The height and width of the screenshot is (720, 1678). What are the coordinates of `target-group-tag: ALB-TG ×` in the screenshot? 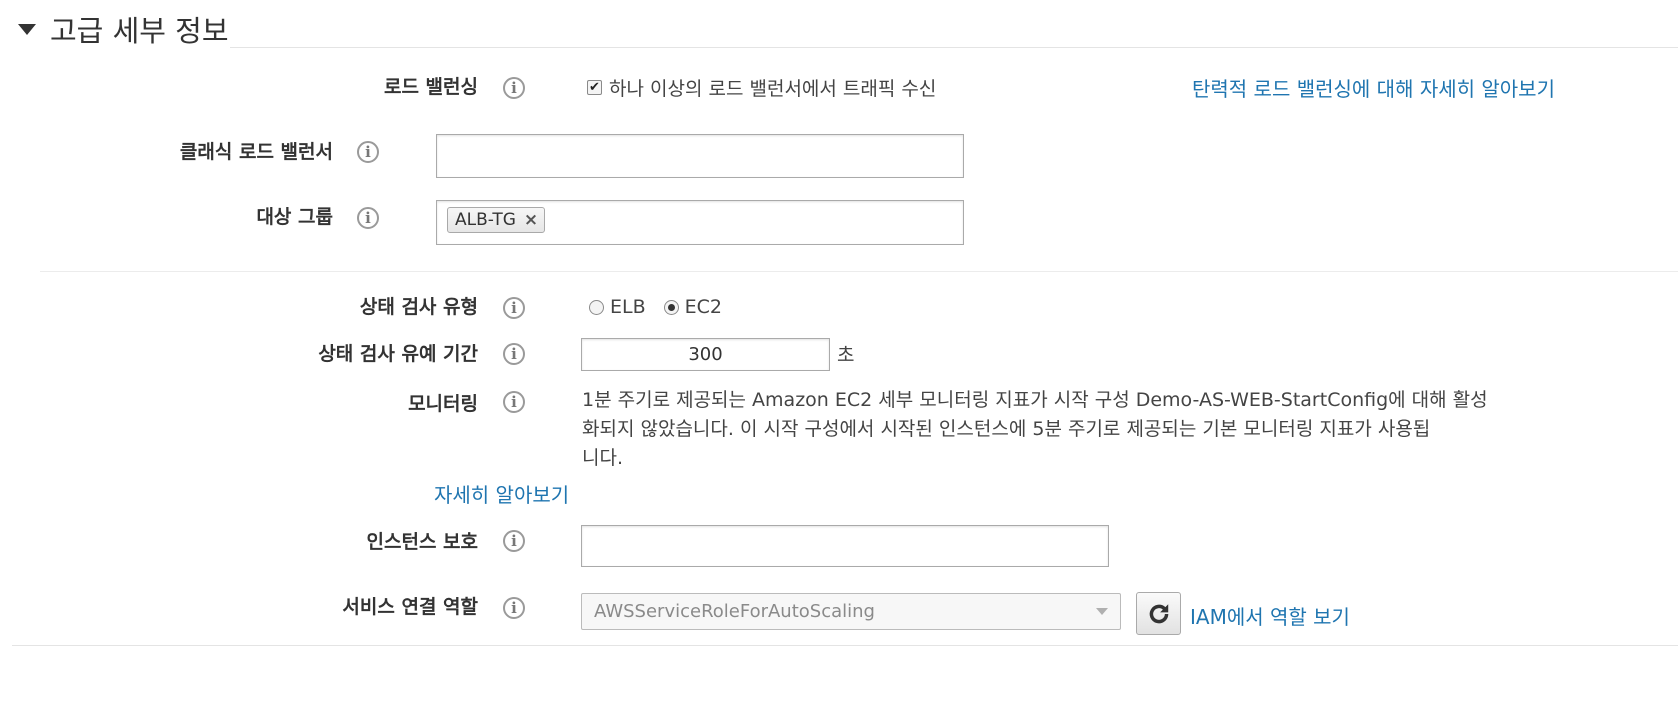 It's located at (496, 220).